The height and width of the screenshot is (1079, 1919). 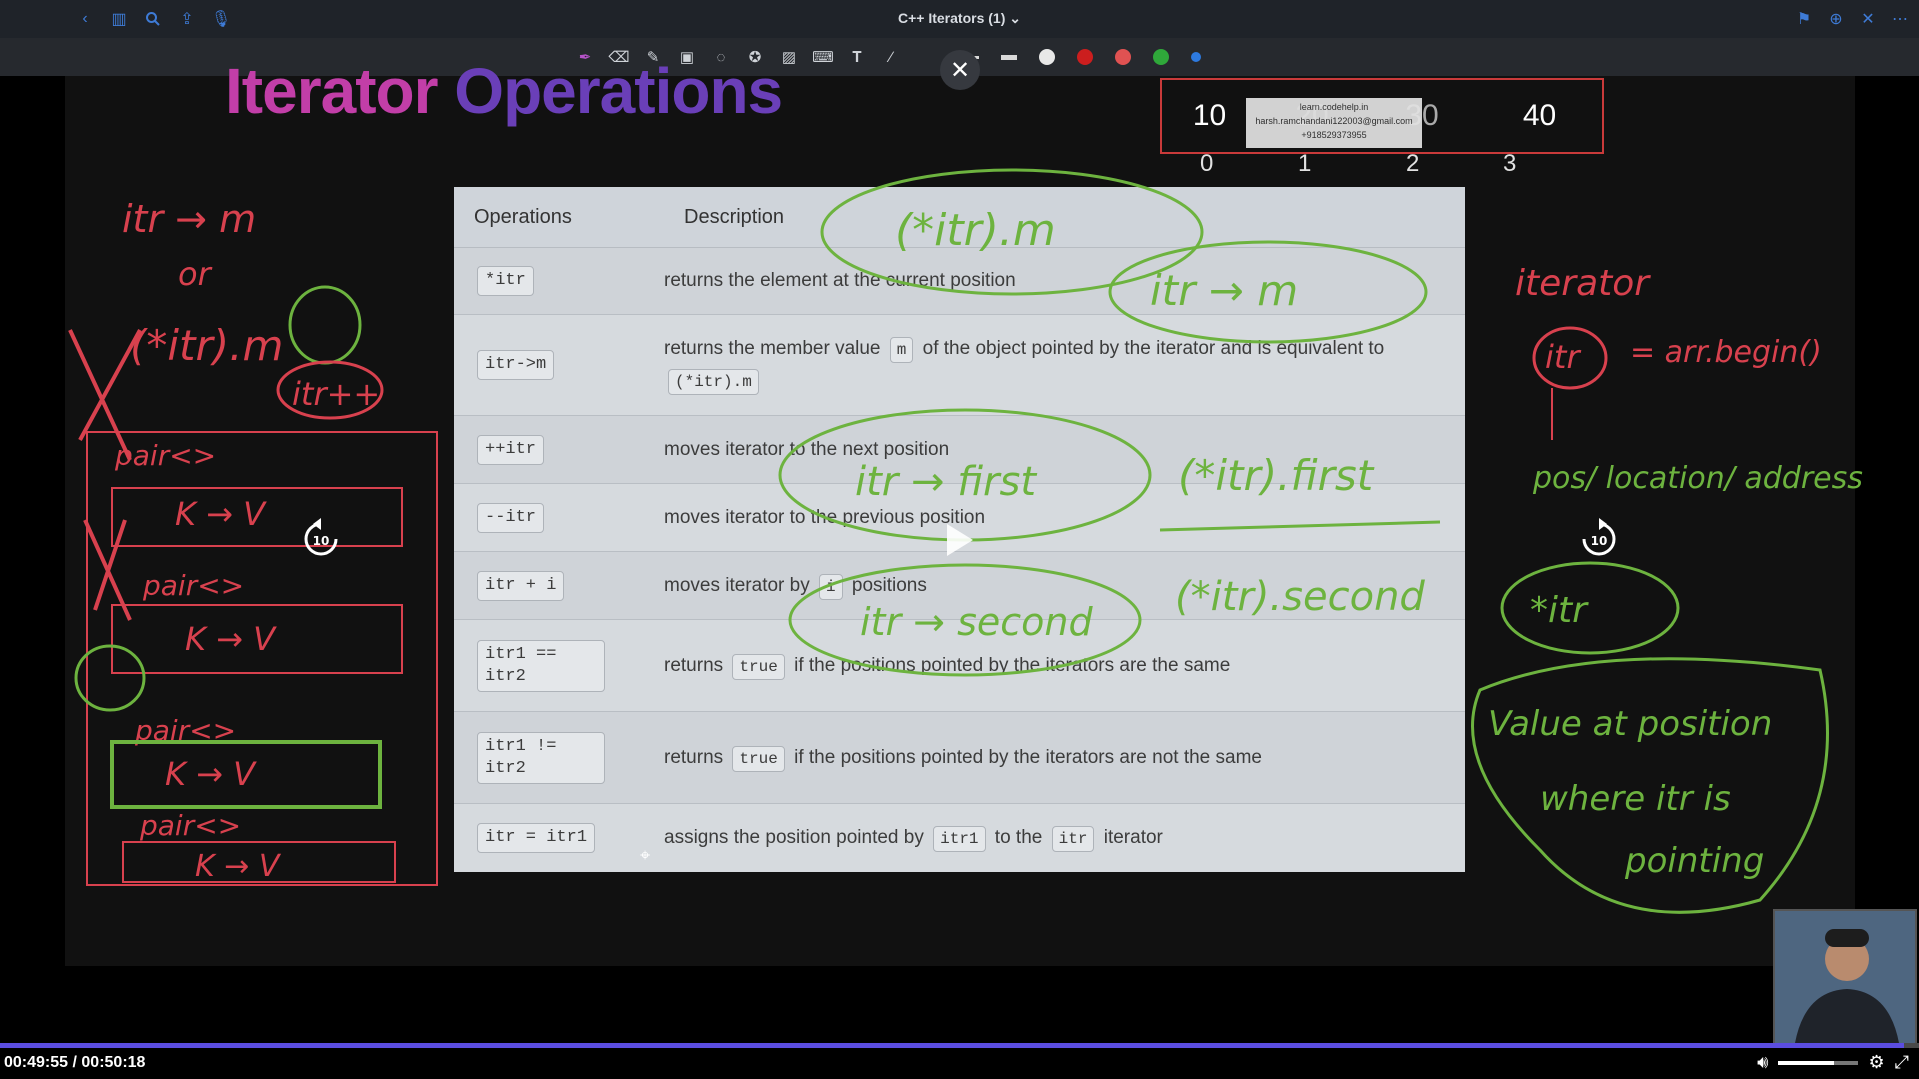 I want to click on color-swatch-pink, so click(x=1123, y=57).